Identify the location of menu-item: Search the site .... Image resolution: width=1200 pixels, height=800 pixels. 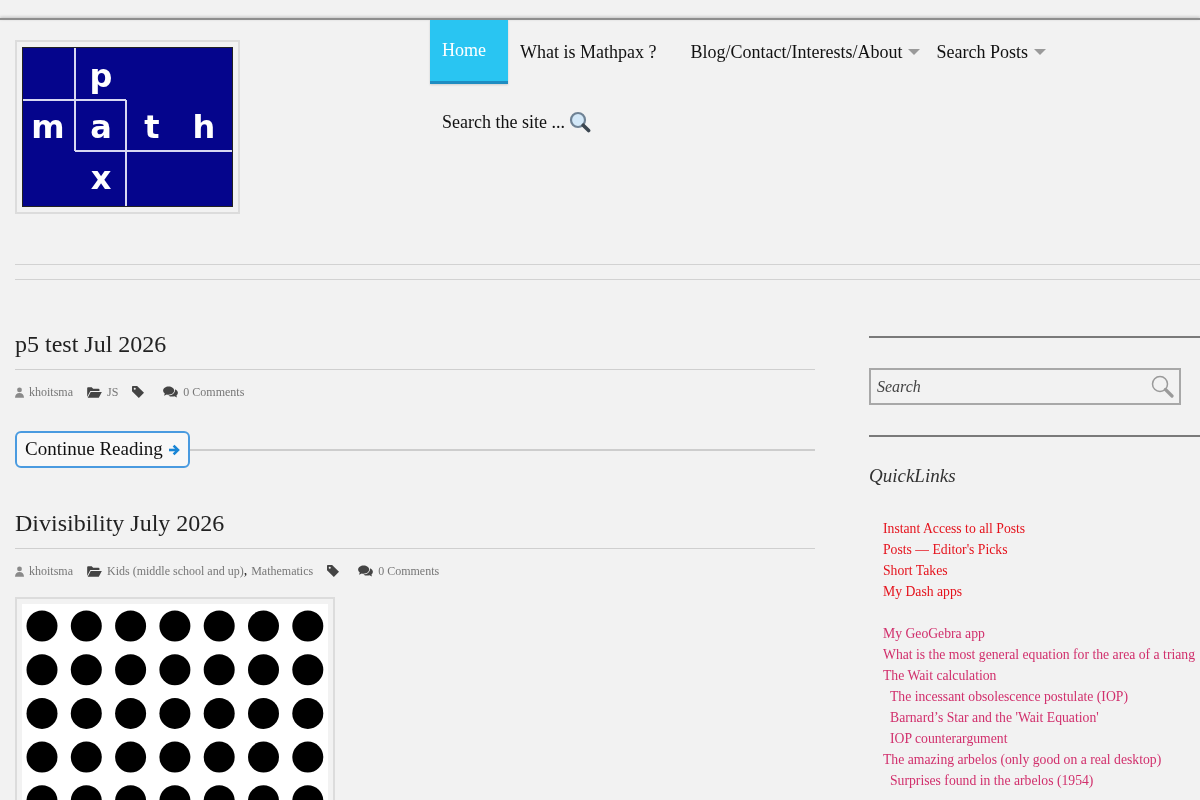
(521, 120).